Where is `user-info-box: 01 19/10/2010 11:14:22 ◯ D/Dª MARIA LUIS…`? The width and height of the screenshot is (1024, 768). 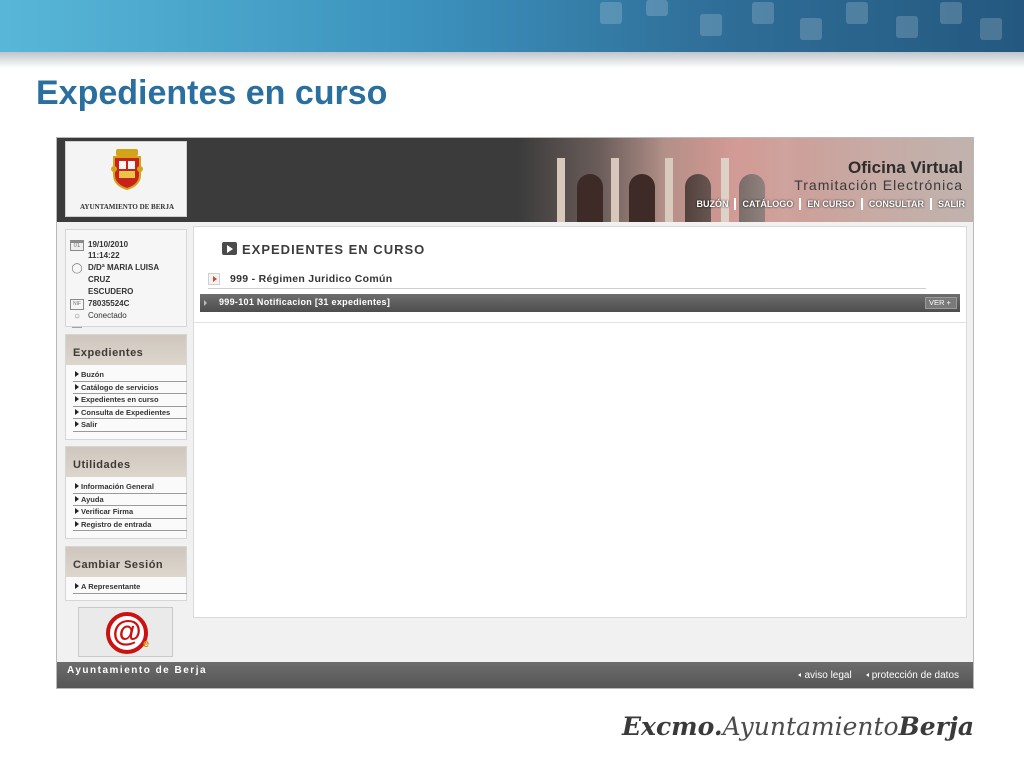 user-info-box: 01 19/10/2010 11:14:22 ◯ D/Dª MARIA LUIS… is located at coordinates (126, 281).